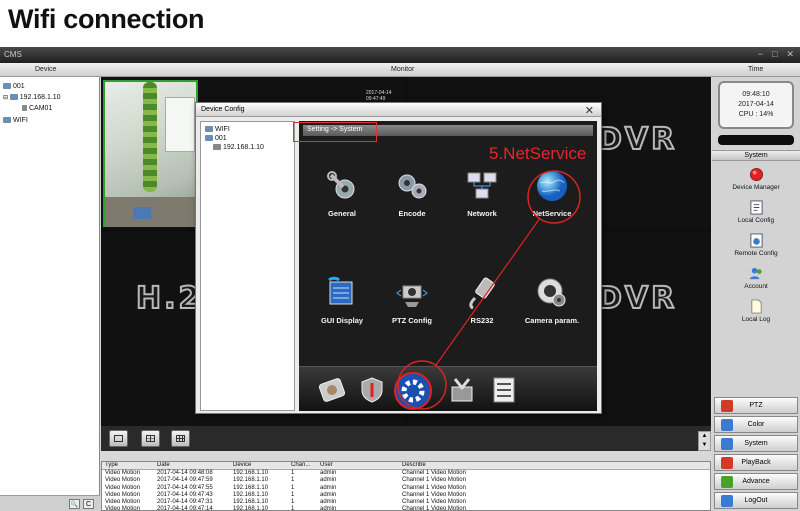  I want to click on refresh-button: C, so click(88, 504).